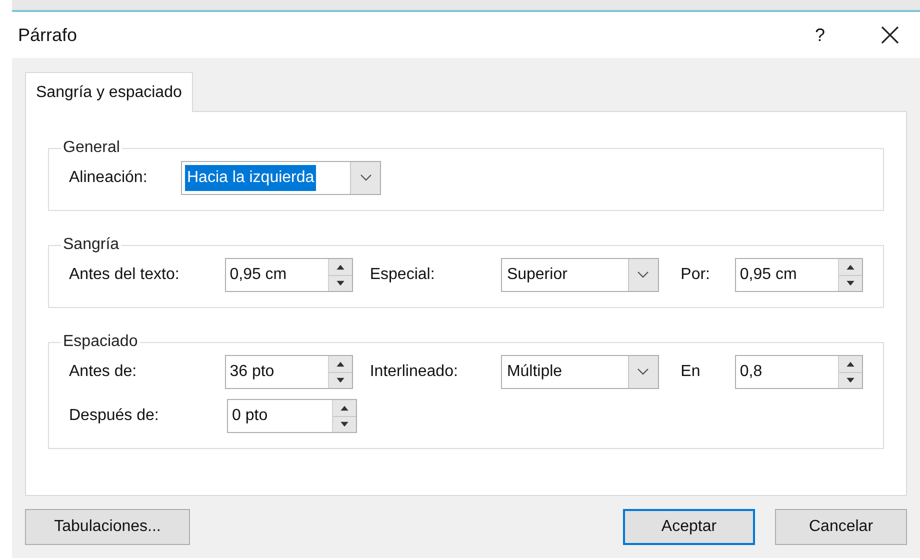 This screenshot has width=920, height=560. Describe the element at coordinates (100, 342) in the screenshot. I see `group-title: Espaciado` at that location.